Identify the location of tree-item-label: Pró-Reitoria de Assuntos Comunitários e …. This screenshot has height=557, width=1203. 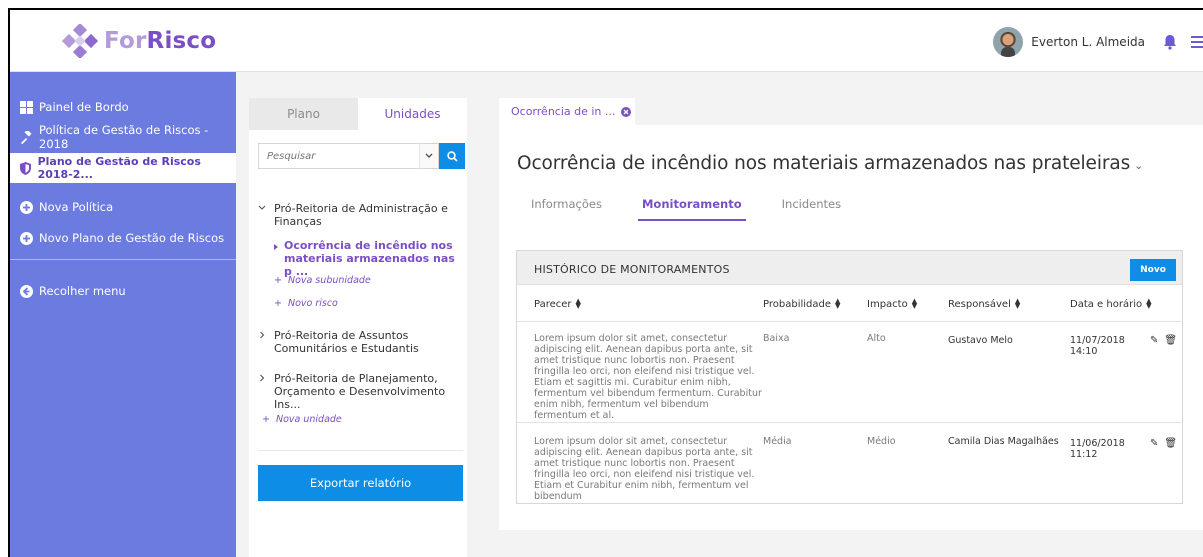
(346, 342).